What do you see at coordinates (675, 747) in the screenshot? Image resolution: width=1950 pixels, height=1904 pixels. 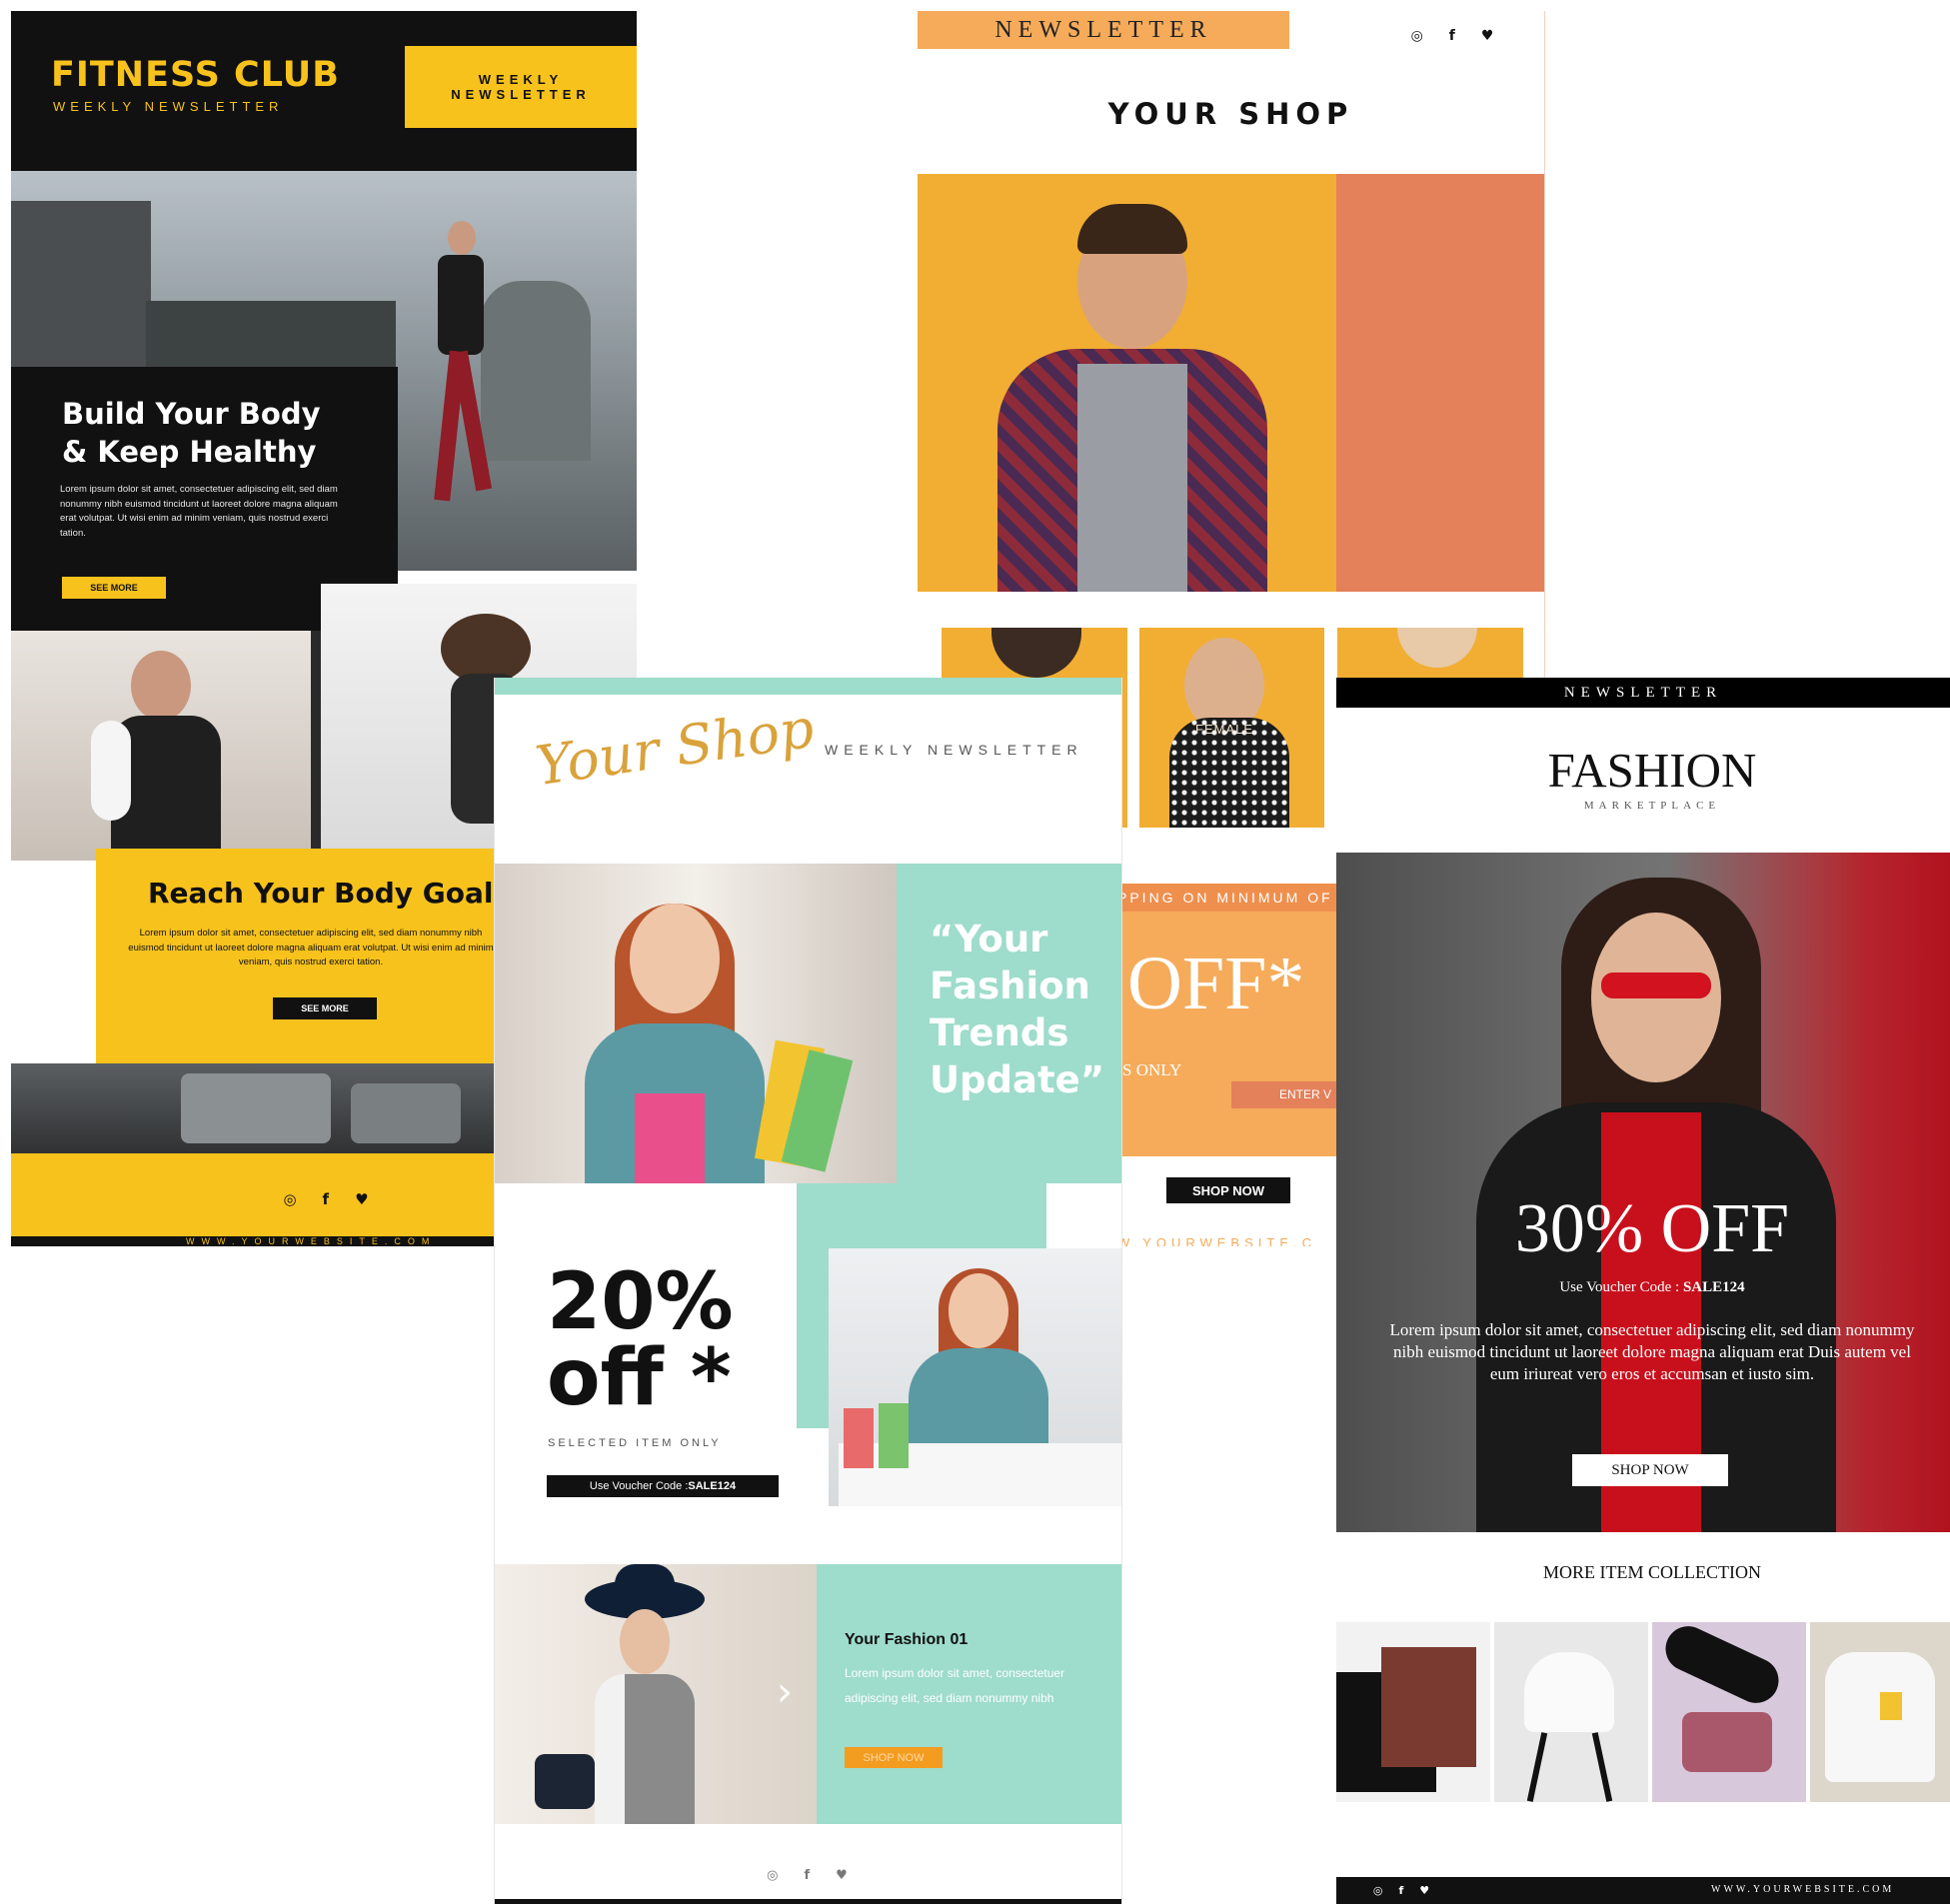 I see `teal-logo: Your Shop` at bounding box center [675, 747].